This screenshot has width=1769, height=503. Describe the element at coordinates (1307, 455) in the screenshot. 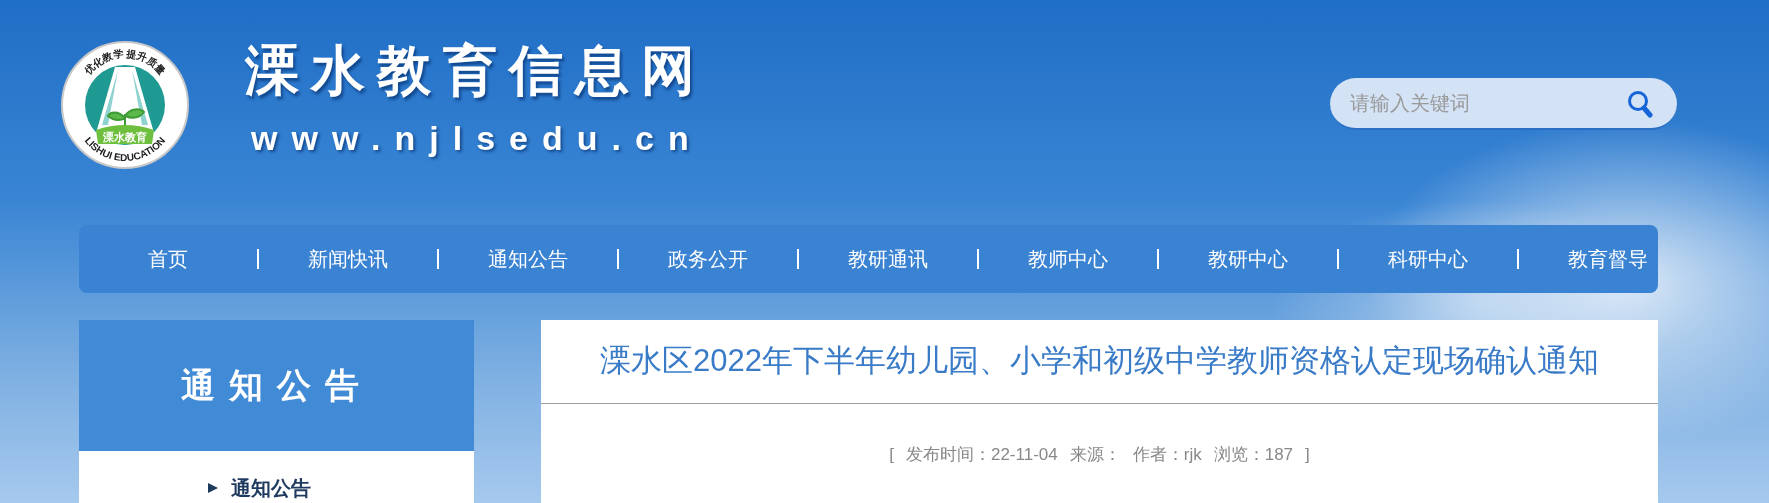

I see `bracket: ]` at that location.